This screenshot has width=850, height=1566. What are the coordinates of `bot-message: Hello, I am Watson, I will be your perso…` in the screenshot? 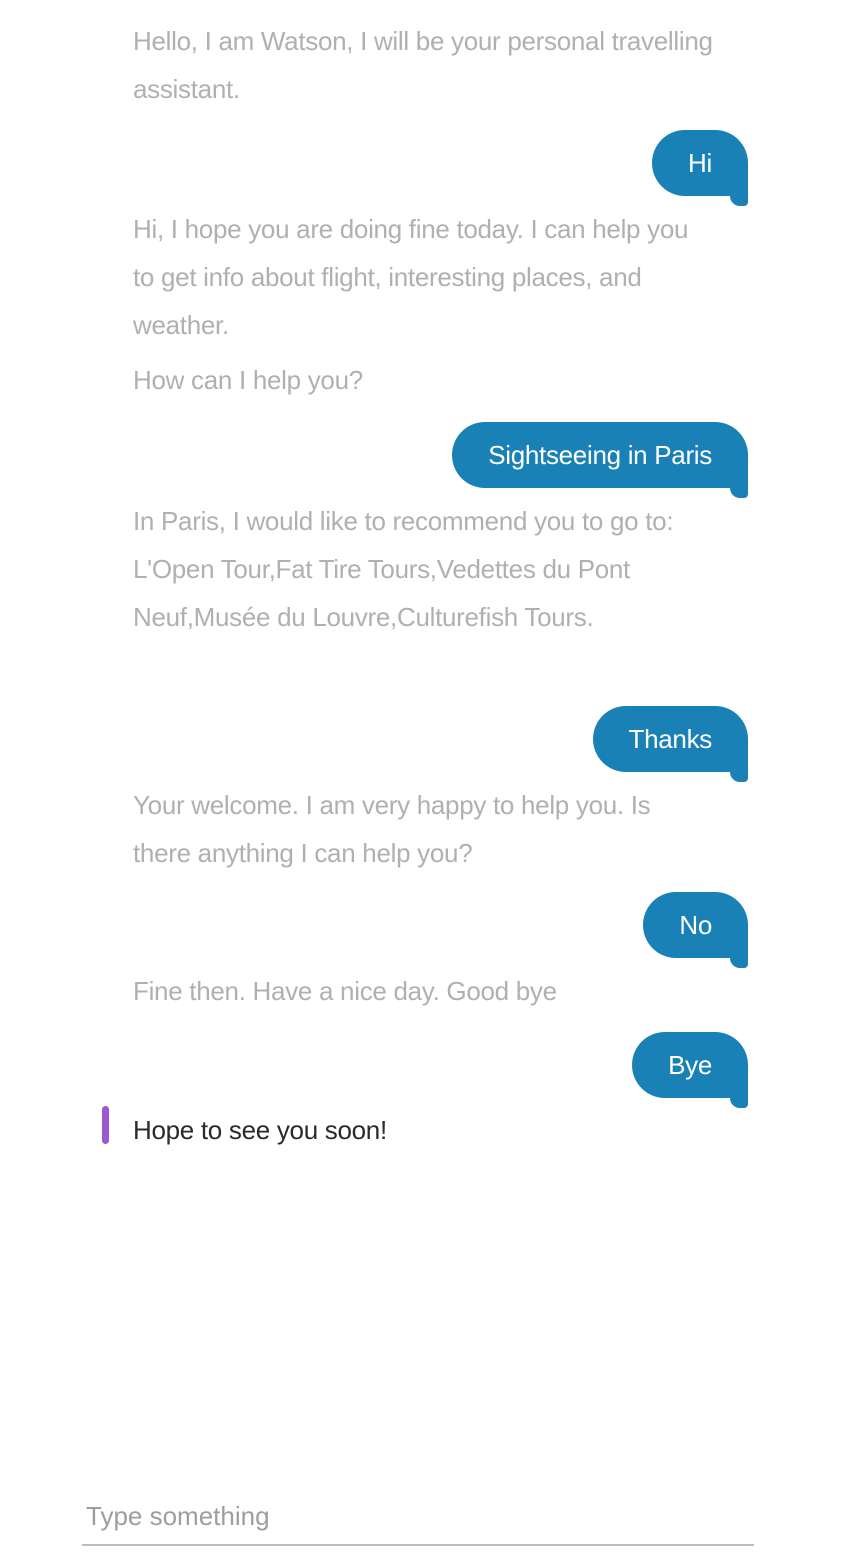 It's located at (423, 65).